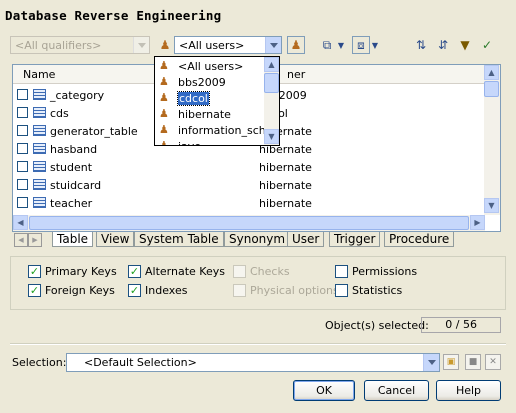 The image size is (516, 413). I want to click on row-name: teacher, so click(71, 203).